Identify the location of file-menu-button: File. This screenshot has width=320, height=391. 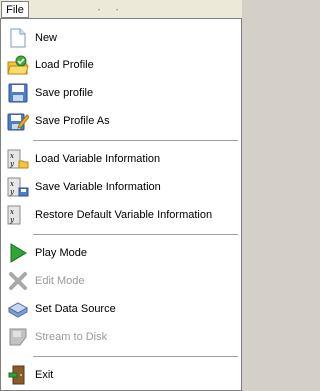
(15, 9).